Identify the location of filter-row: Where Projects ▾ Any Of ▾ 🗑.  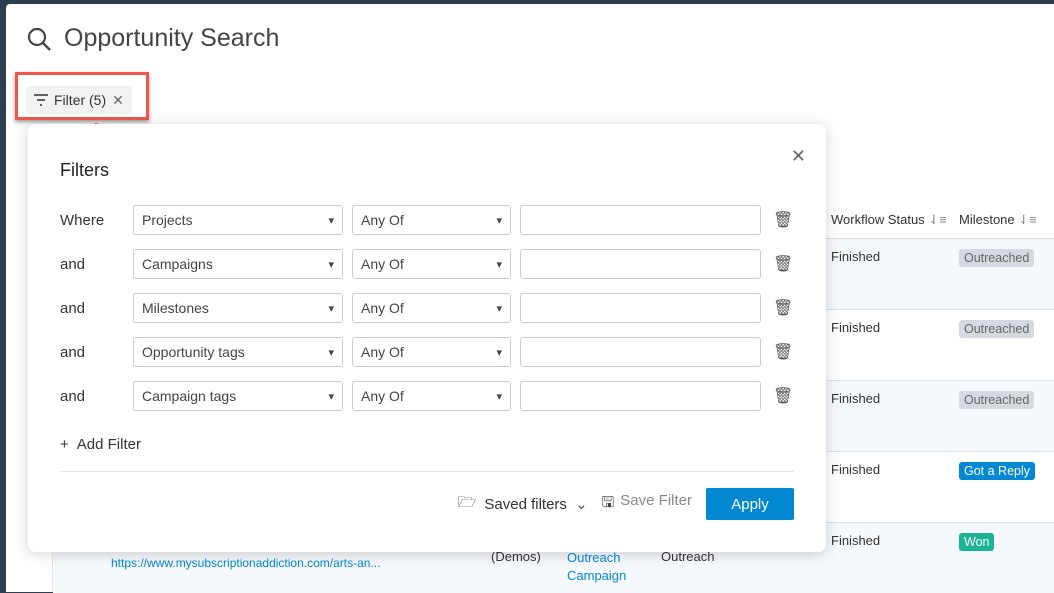
(426, 220).